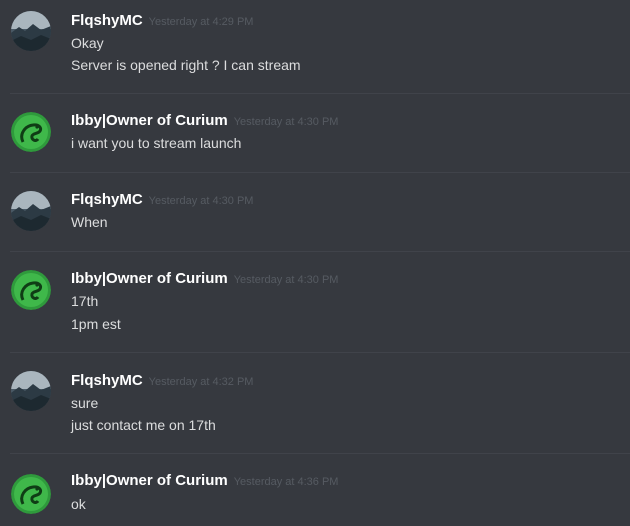  I want to click on message-header: FlqshyMC Yesterday at 4:32 PM, so click(162, 382).